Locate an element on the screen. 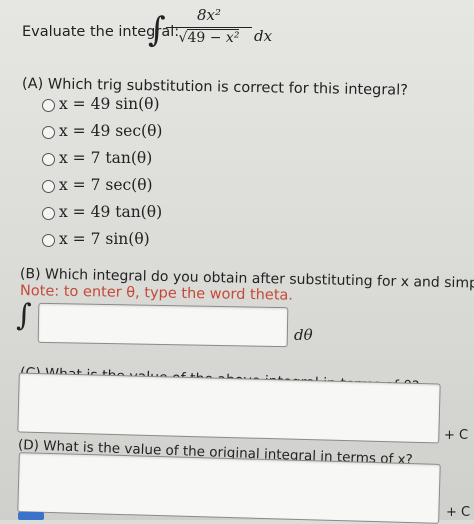  differential-dx: dx is located at coordinates (263, 36).